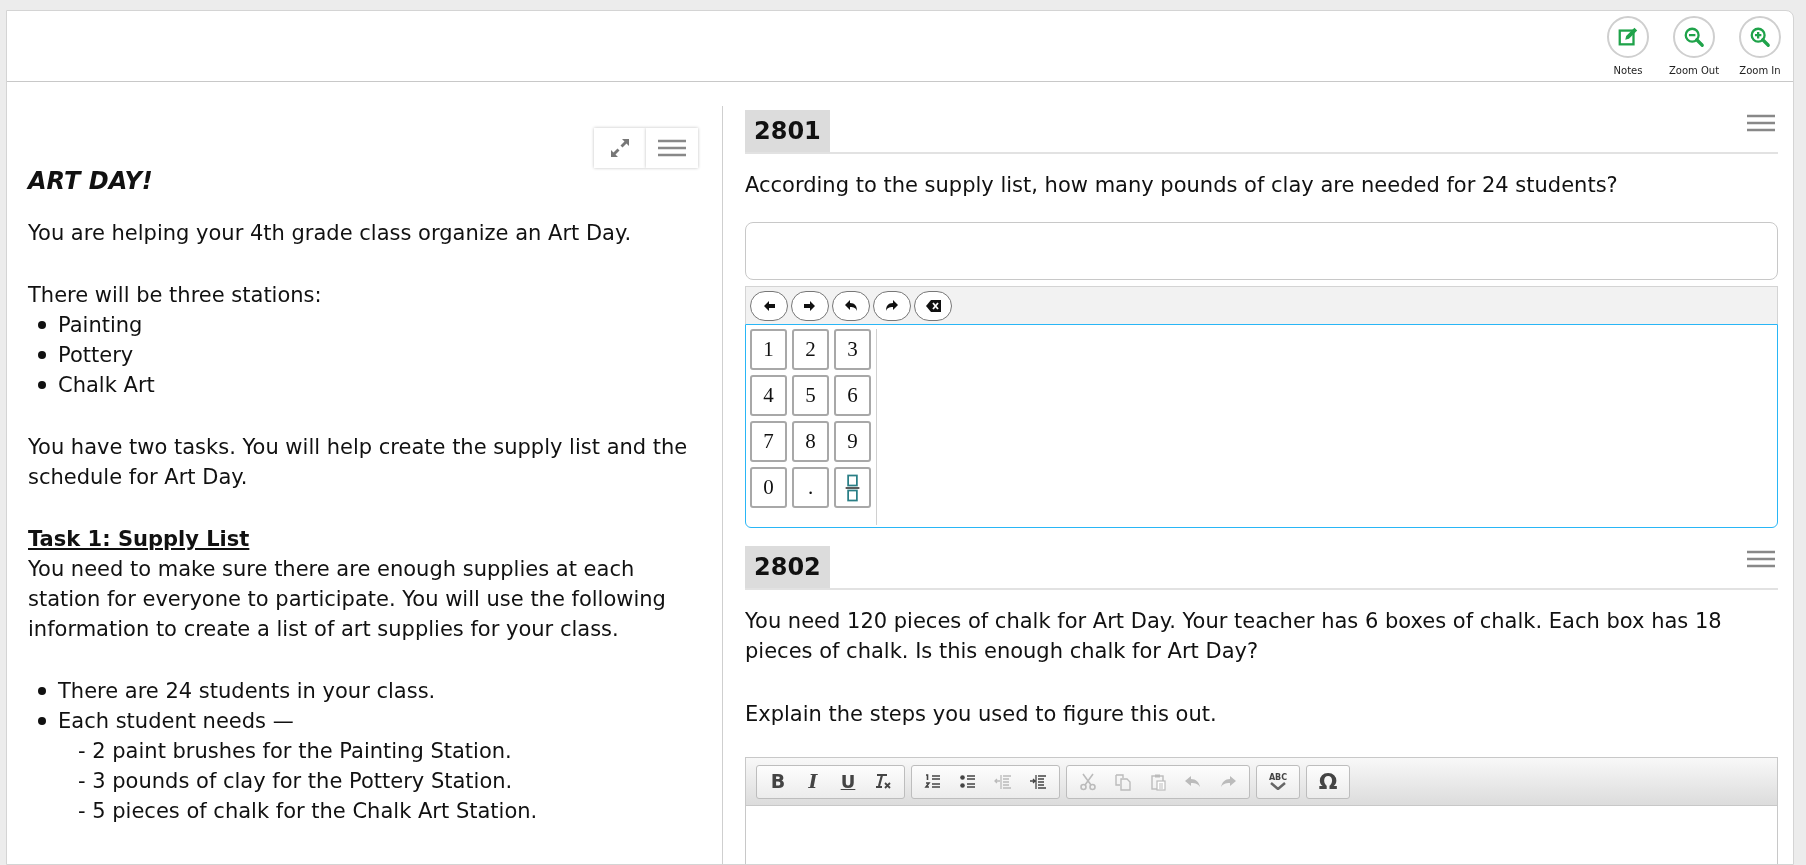 The height and width of the screenshot is (865, 1806). Describe the element at coordinates (1158, 781) in the screenshot. I see `clipboard-icon` at that location.